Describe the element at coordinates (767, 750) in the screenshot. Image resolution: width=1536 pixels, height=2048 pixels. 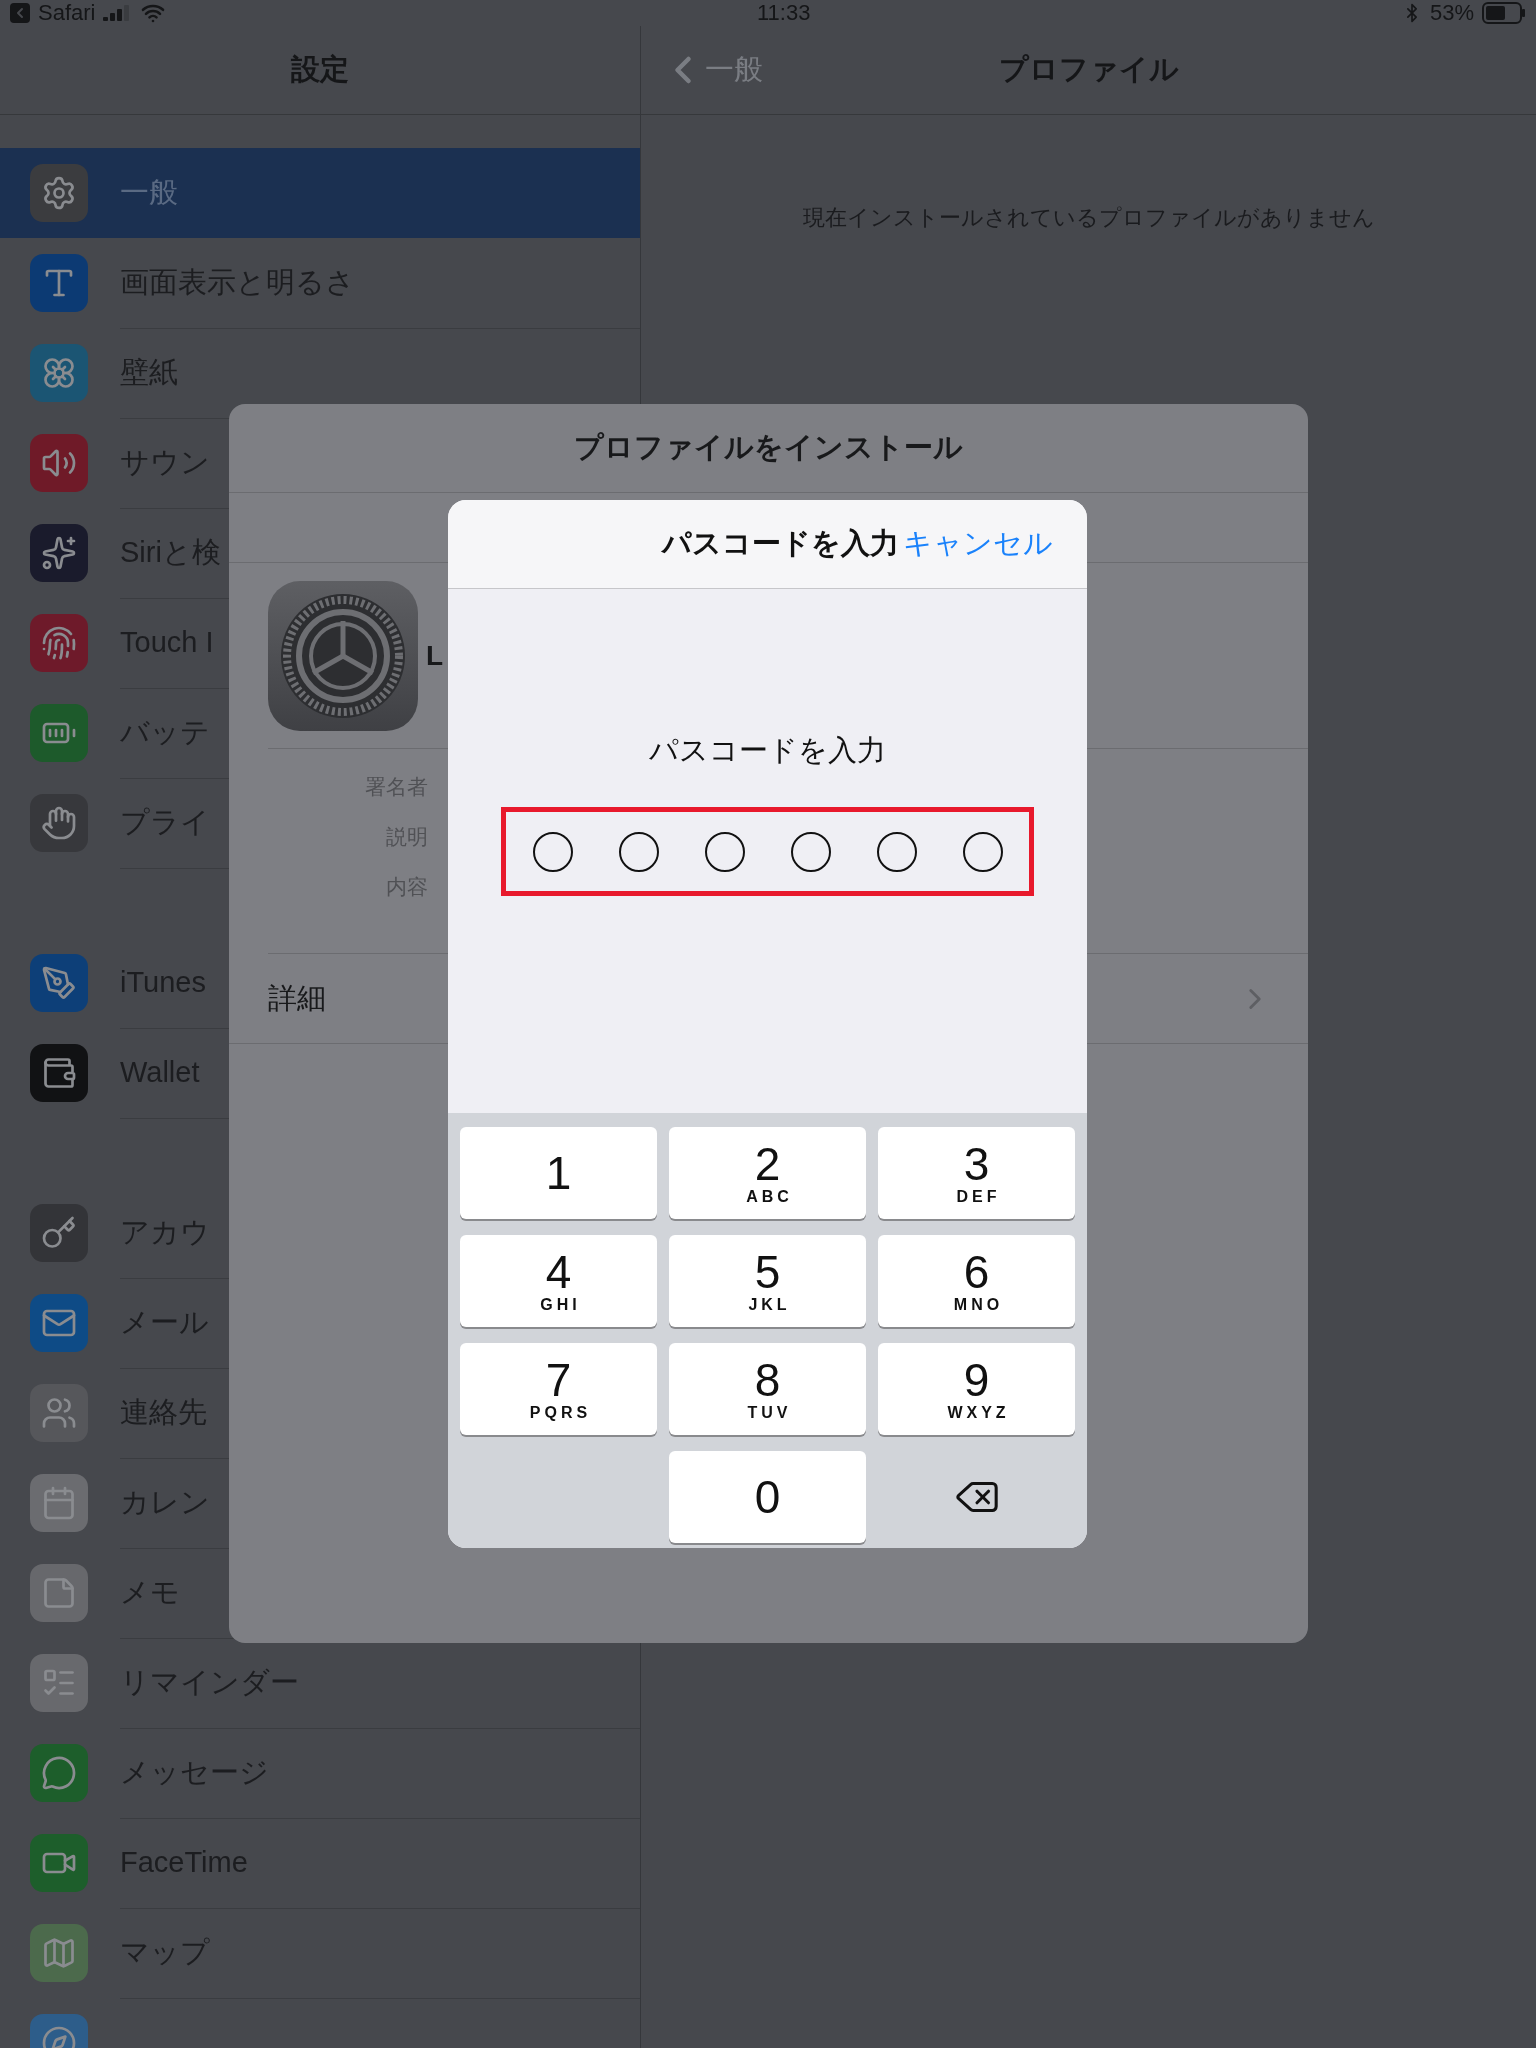
I see `passcode-prompt: パスコードを入力` at that location.